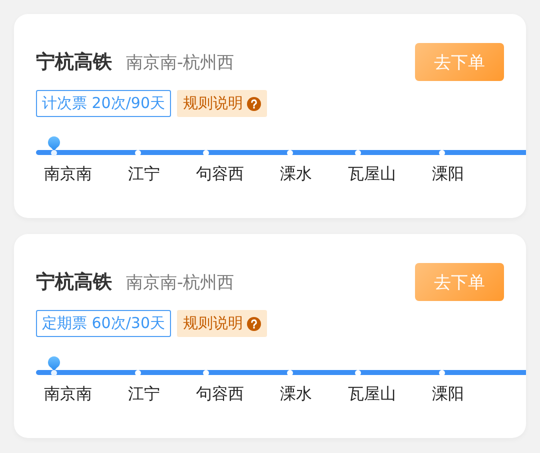 Image resolution: width=540 pixels, height=453 pixels. What do you see at coordinates (103, 323) in the screenshot?
I see `ticket-tag: 定期票 60次/30天` at bounding box center [103, 323].